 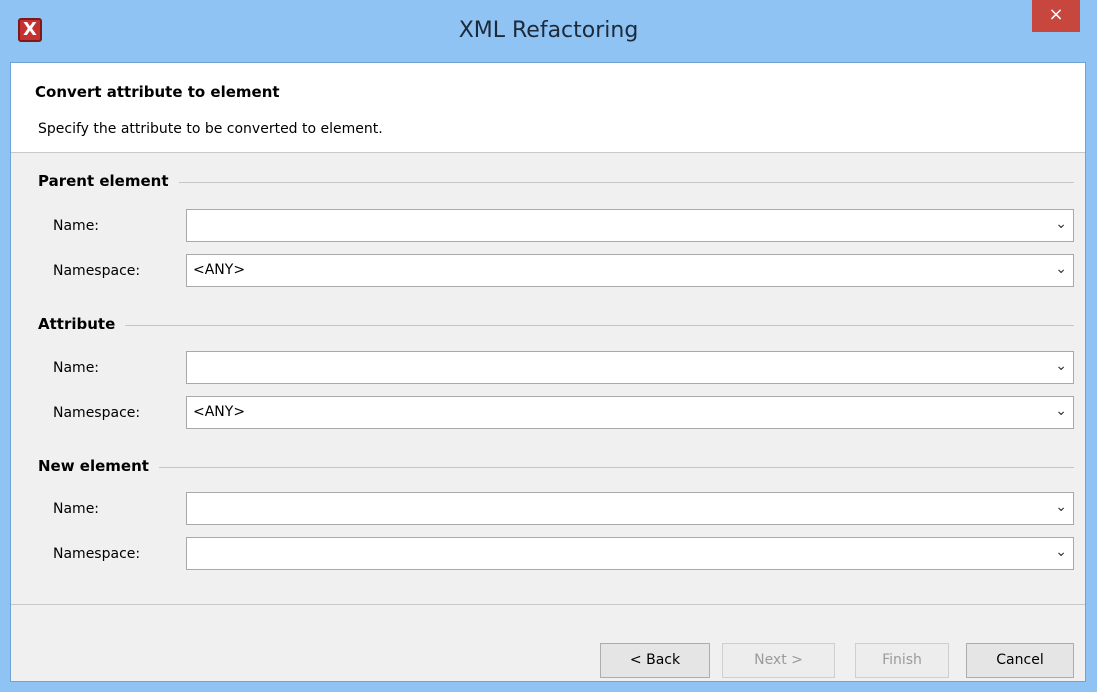 I want to click on group-label-attribute: Attribute, so click(x=82, y=324).